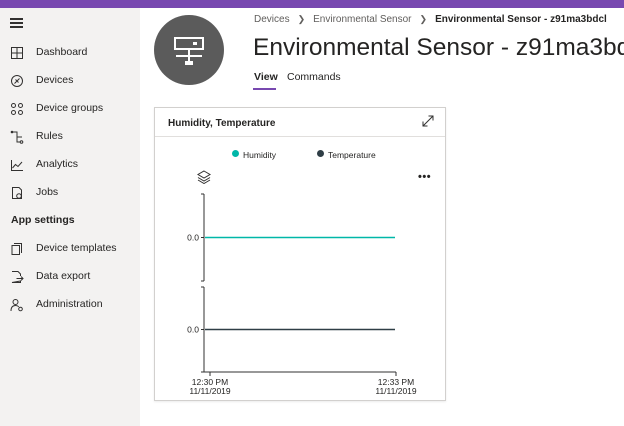 Image resolution: width=624 pixels, height=426 pixels. Describe the element at coordinates (57, 164) in the screenshot. I see `sidebar-item-label: Analytics` at that location.